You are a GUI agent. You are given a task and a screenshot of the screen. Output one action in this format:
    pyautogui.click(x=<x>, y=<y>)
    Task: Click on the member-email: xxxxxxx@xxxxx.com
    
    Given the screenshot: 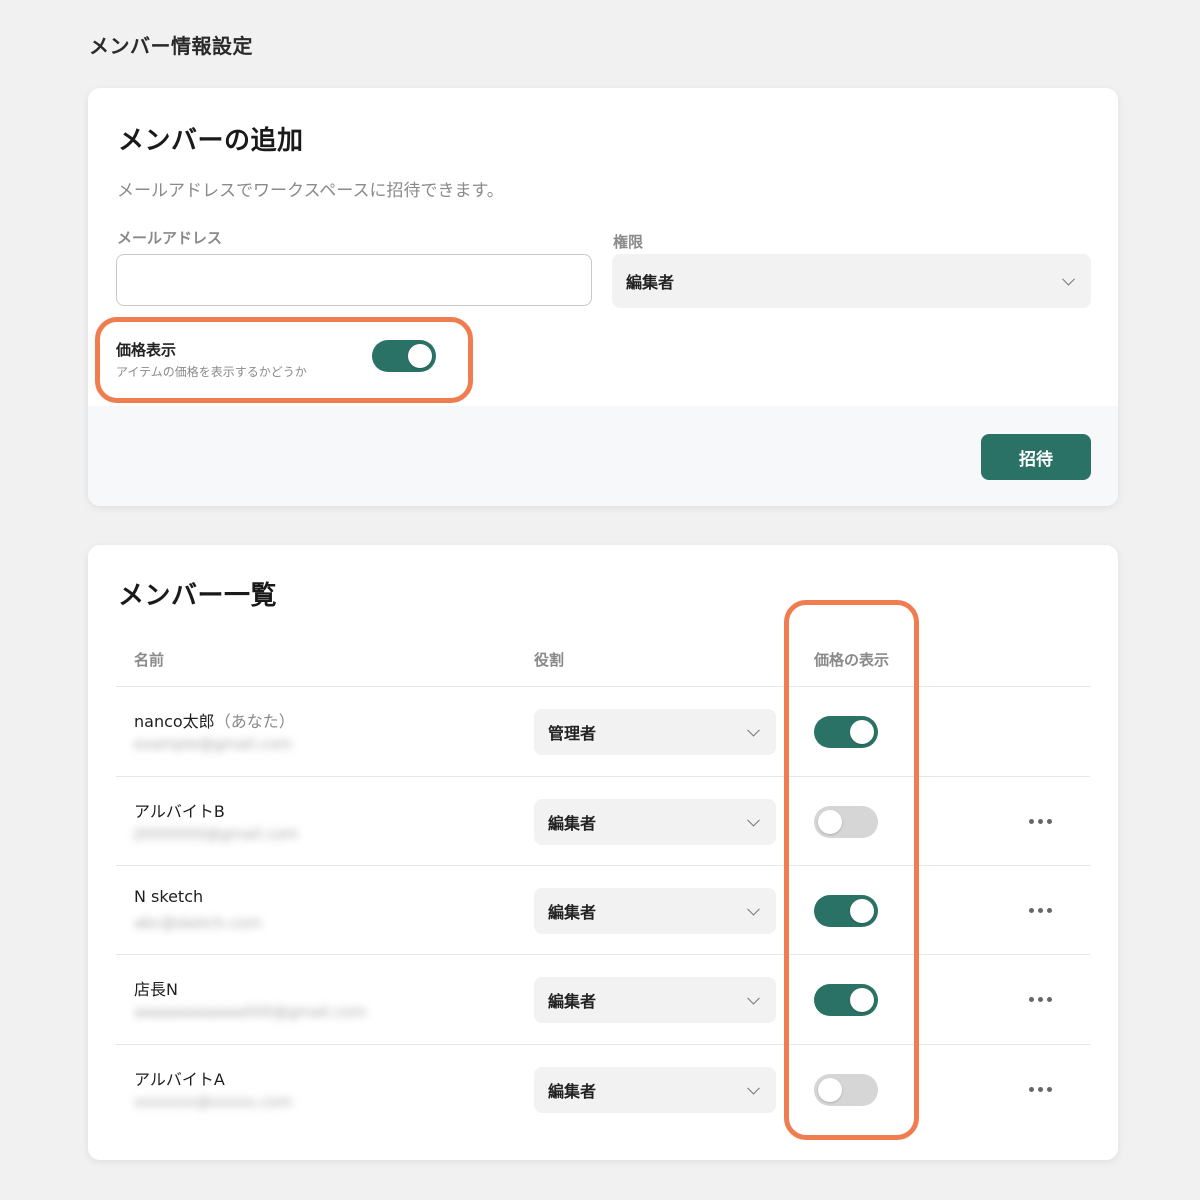 What is the action you would take?
    pyautogui.click(x=213, y=1102)
    